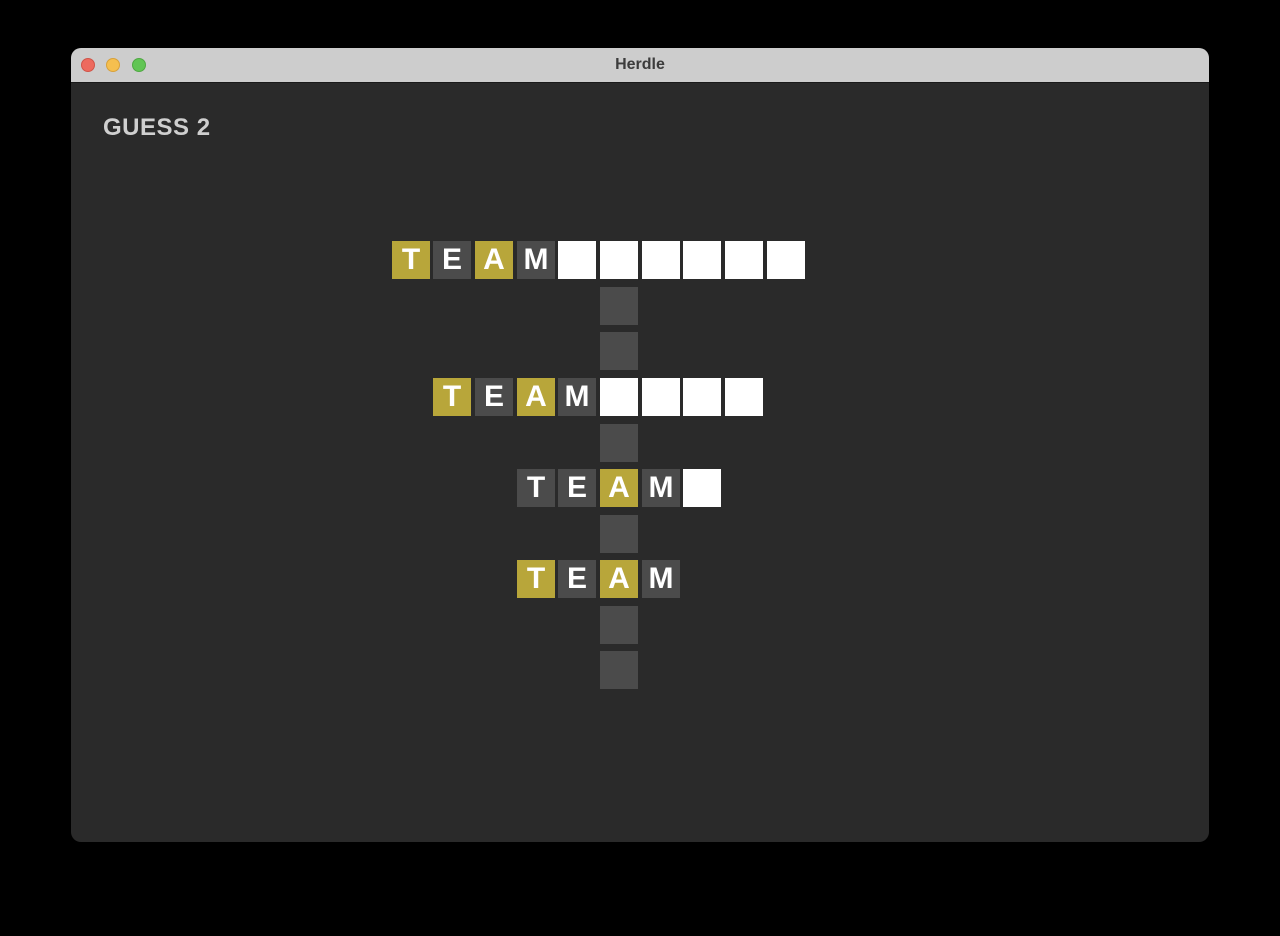 This screenshot has width=1280, height=936. What do you see at coordinates (577, 260) in the screenshot?
I see `tile-row1-col5` at bounding box center [577, 260].